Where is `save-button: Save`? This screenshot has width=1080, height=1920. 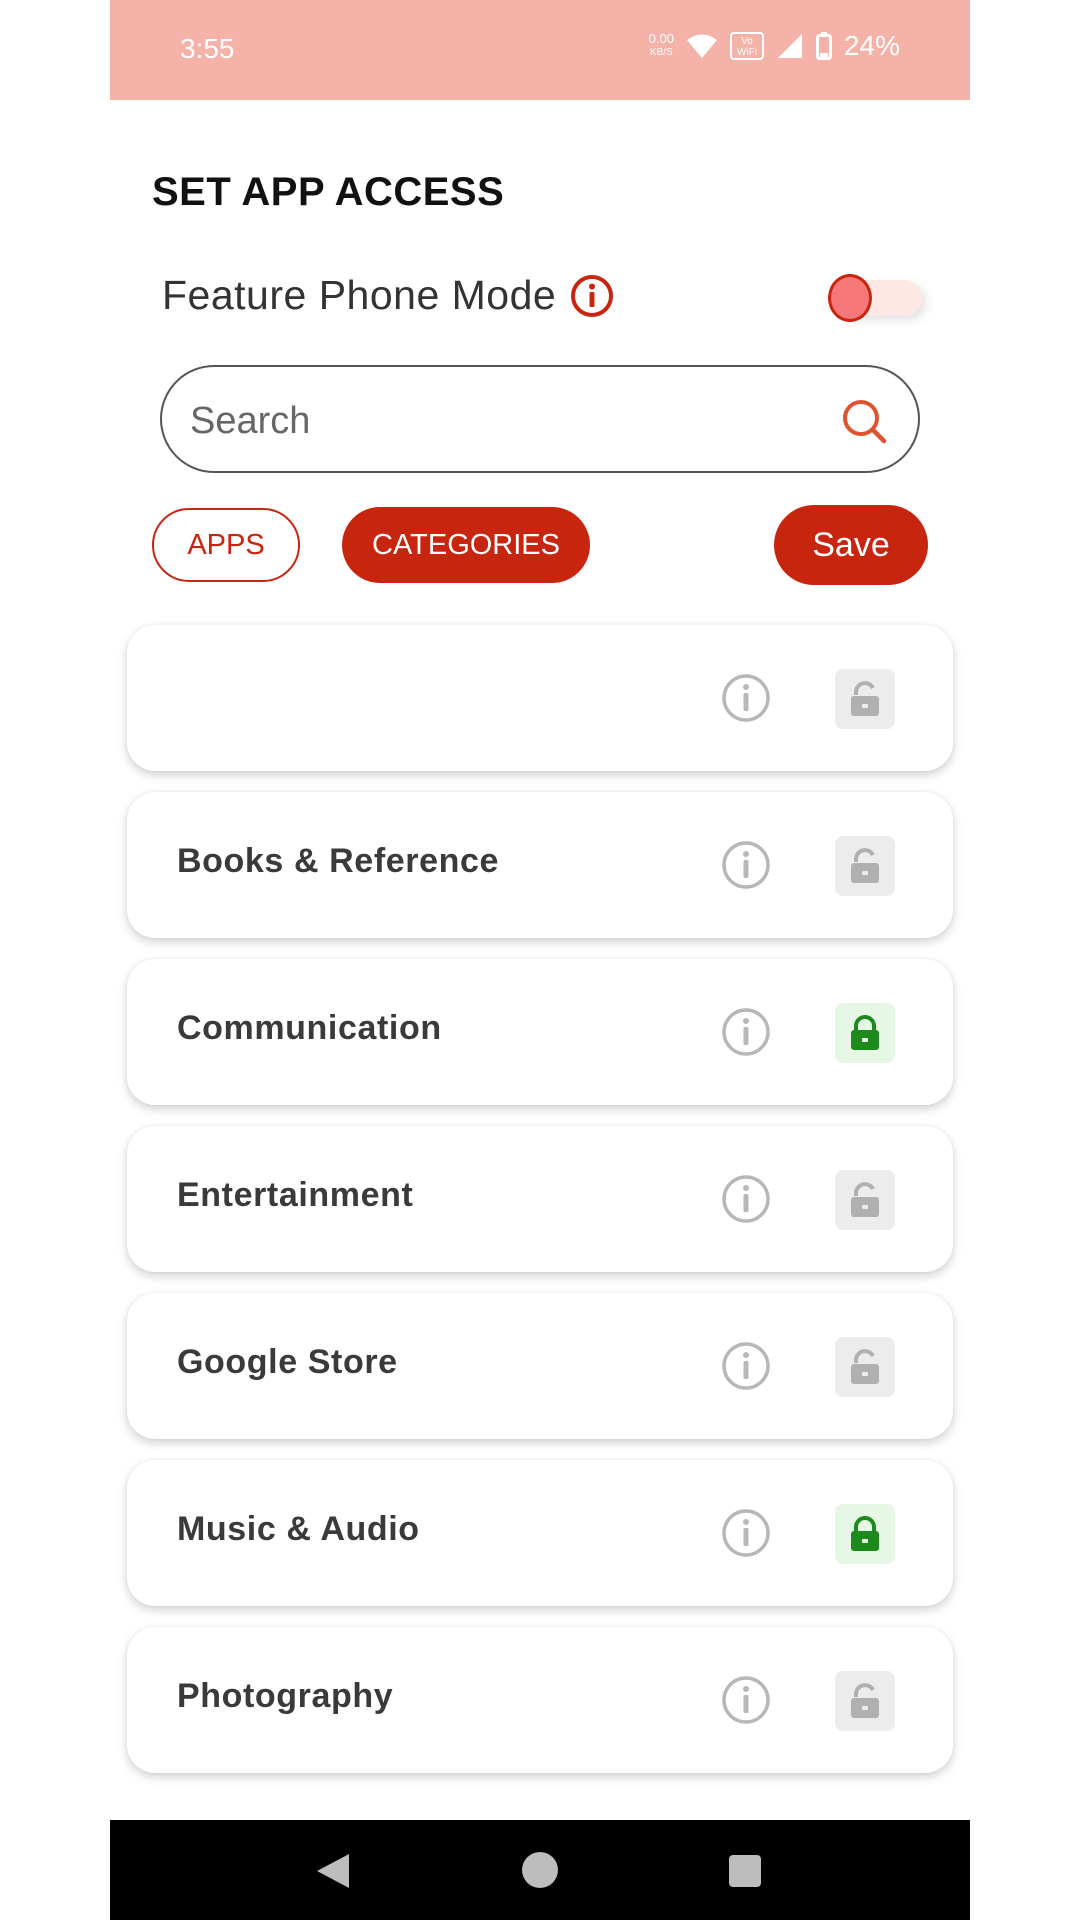 save-button: Save is located at coordinates (851, 545).